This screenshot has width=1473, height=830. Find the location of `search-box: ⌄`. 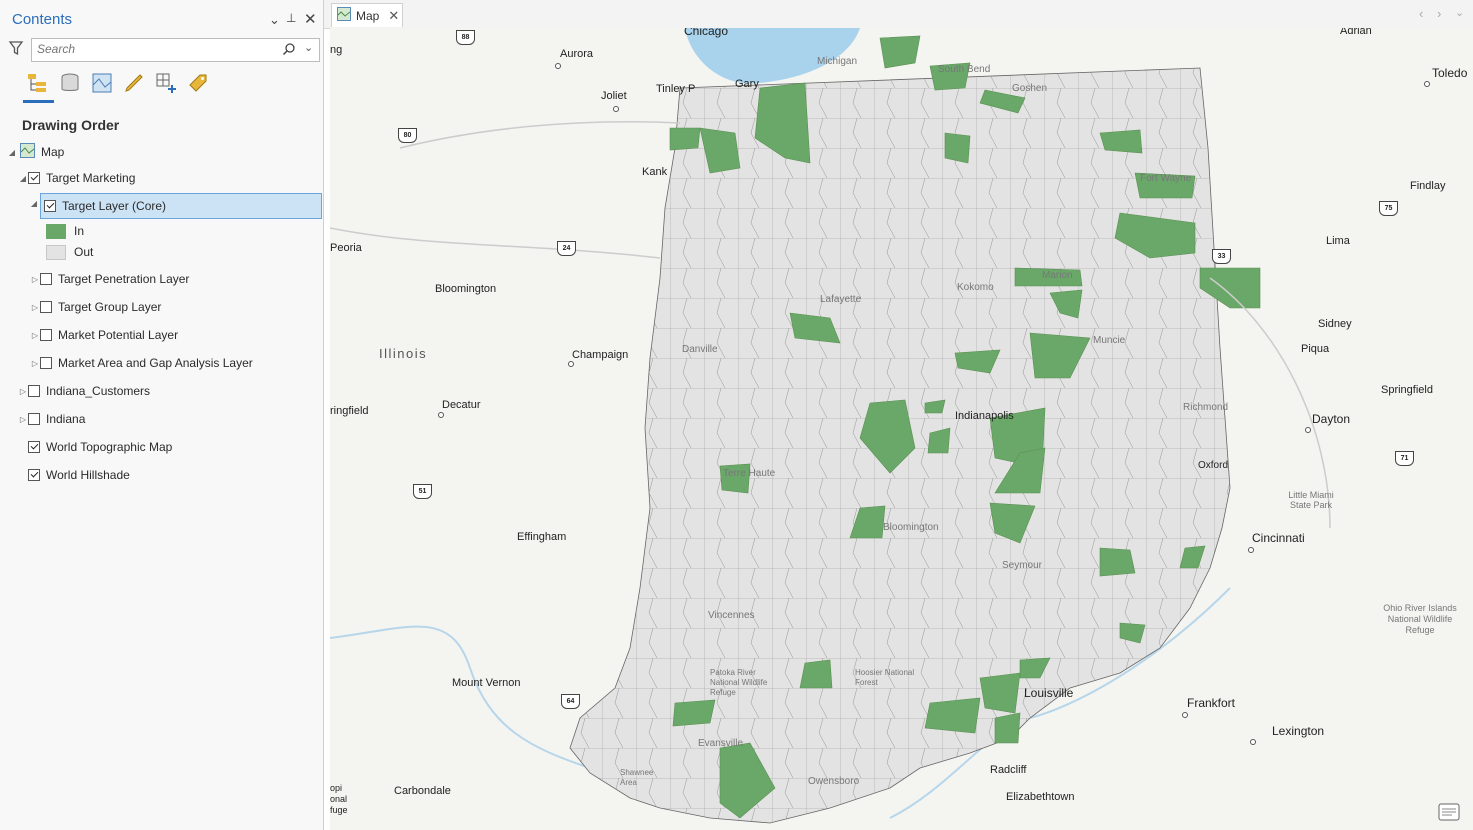

search-box: ⌄ is located at coordinates (175, 50).